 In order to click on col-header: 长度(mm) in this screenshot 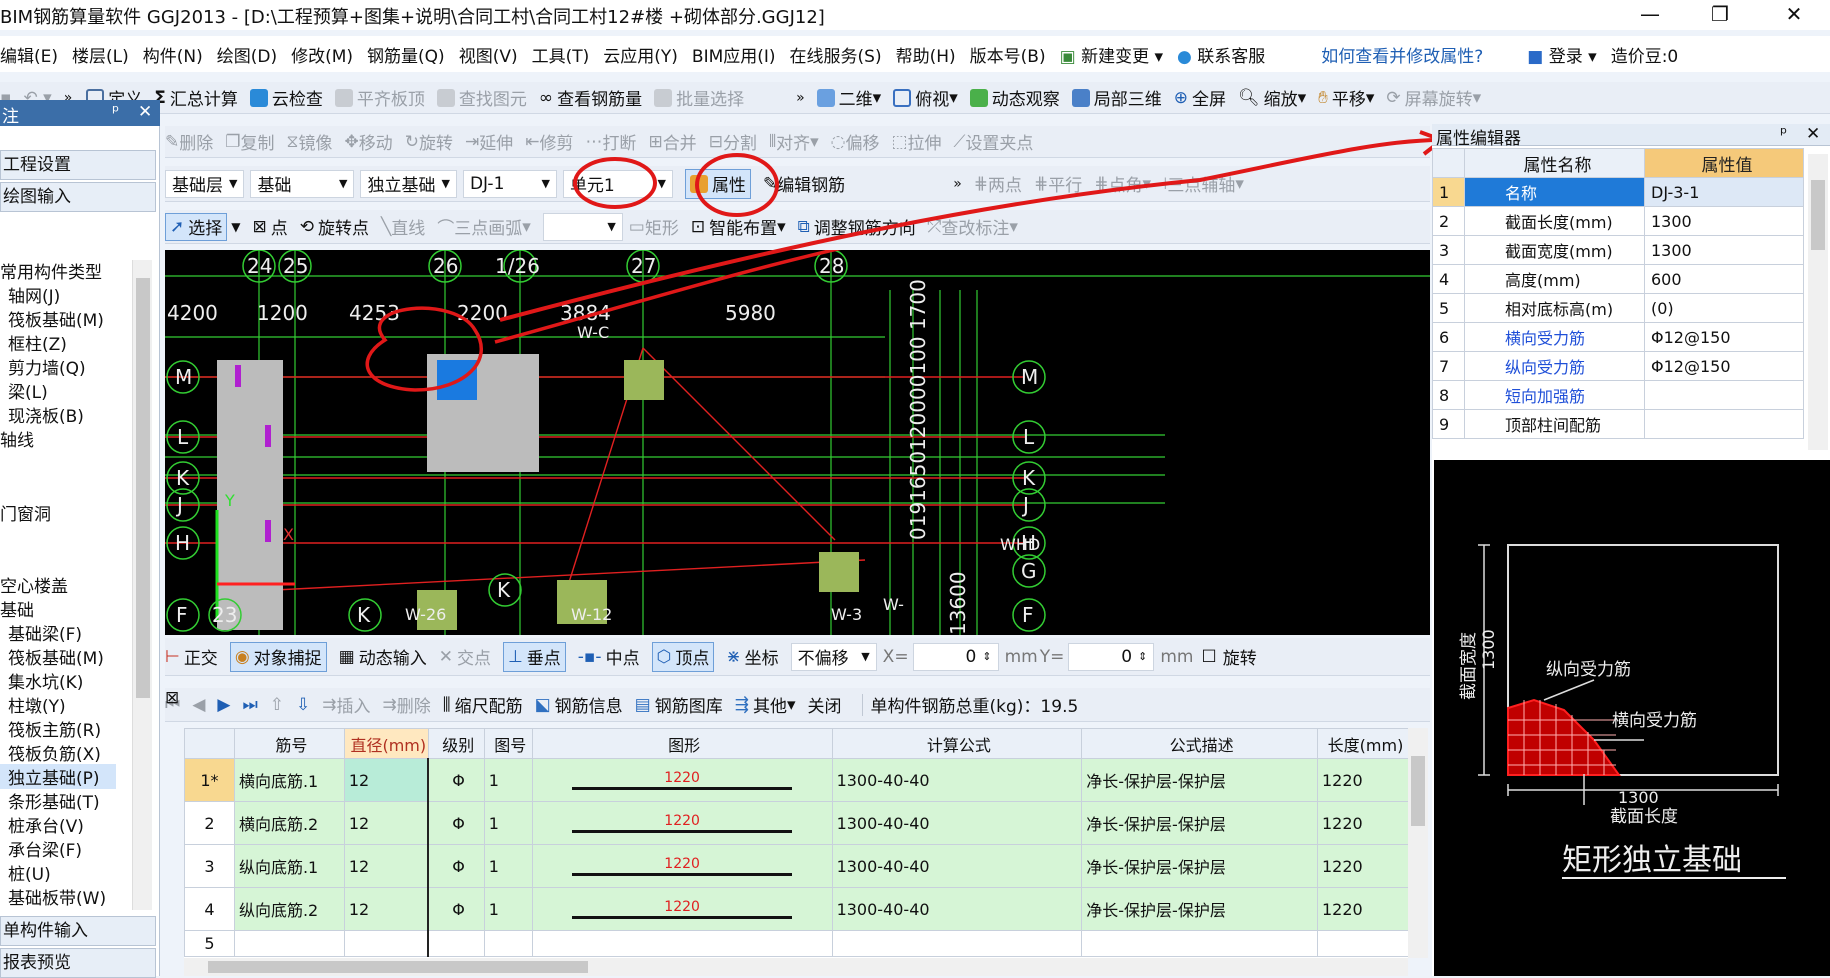, I will do `click(1363, 743)`.